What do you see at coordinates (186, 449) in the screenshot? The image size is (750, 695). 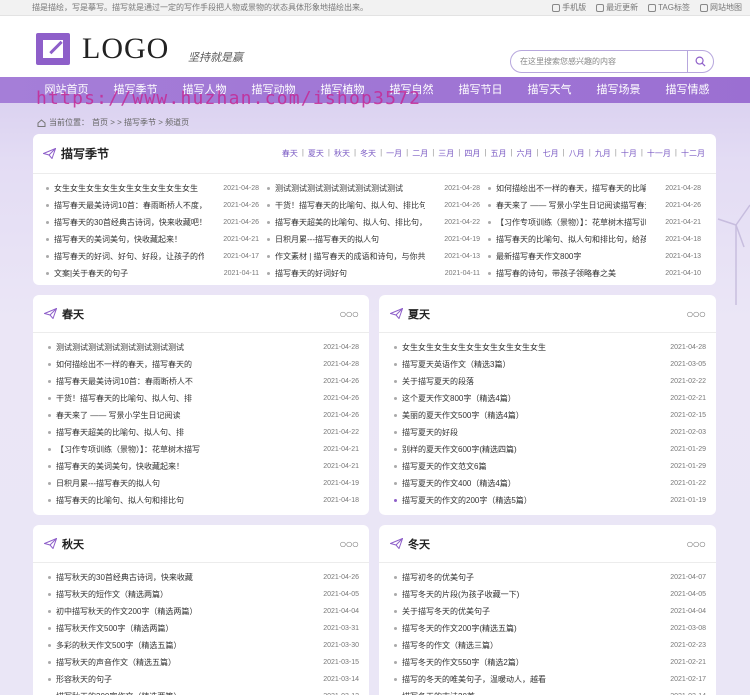 I see `list-item-title: 【习作专项训练（景物）】：花草树木描写` at bounding box center [186, 449].